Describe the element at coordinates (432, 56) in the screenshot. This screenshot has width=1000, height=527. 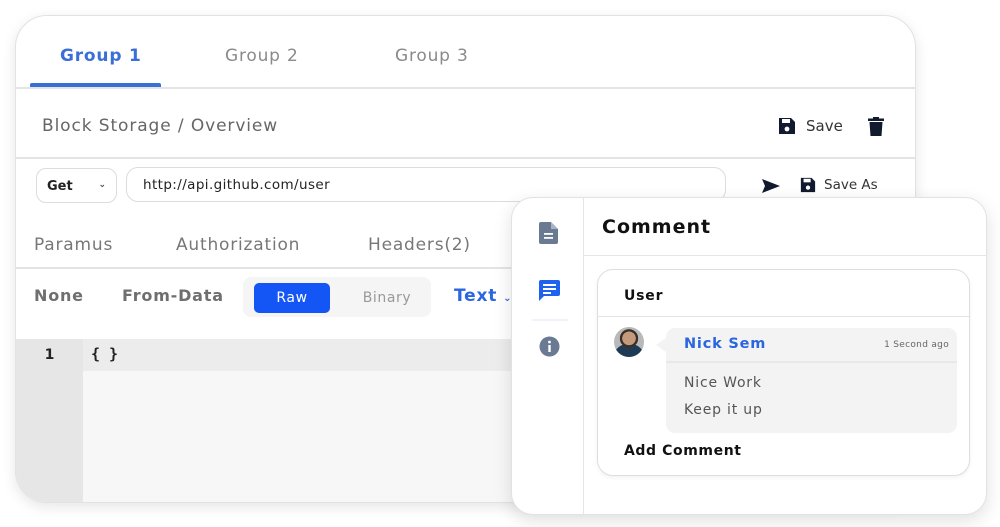
I see `tab-group-3: Group 3` at that location.